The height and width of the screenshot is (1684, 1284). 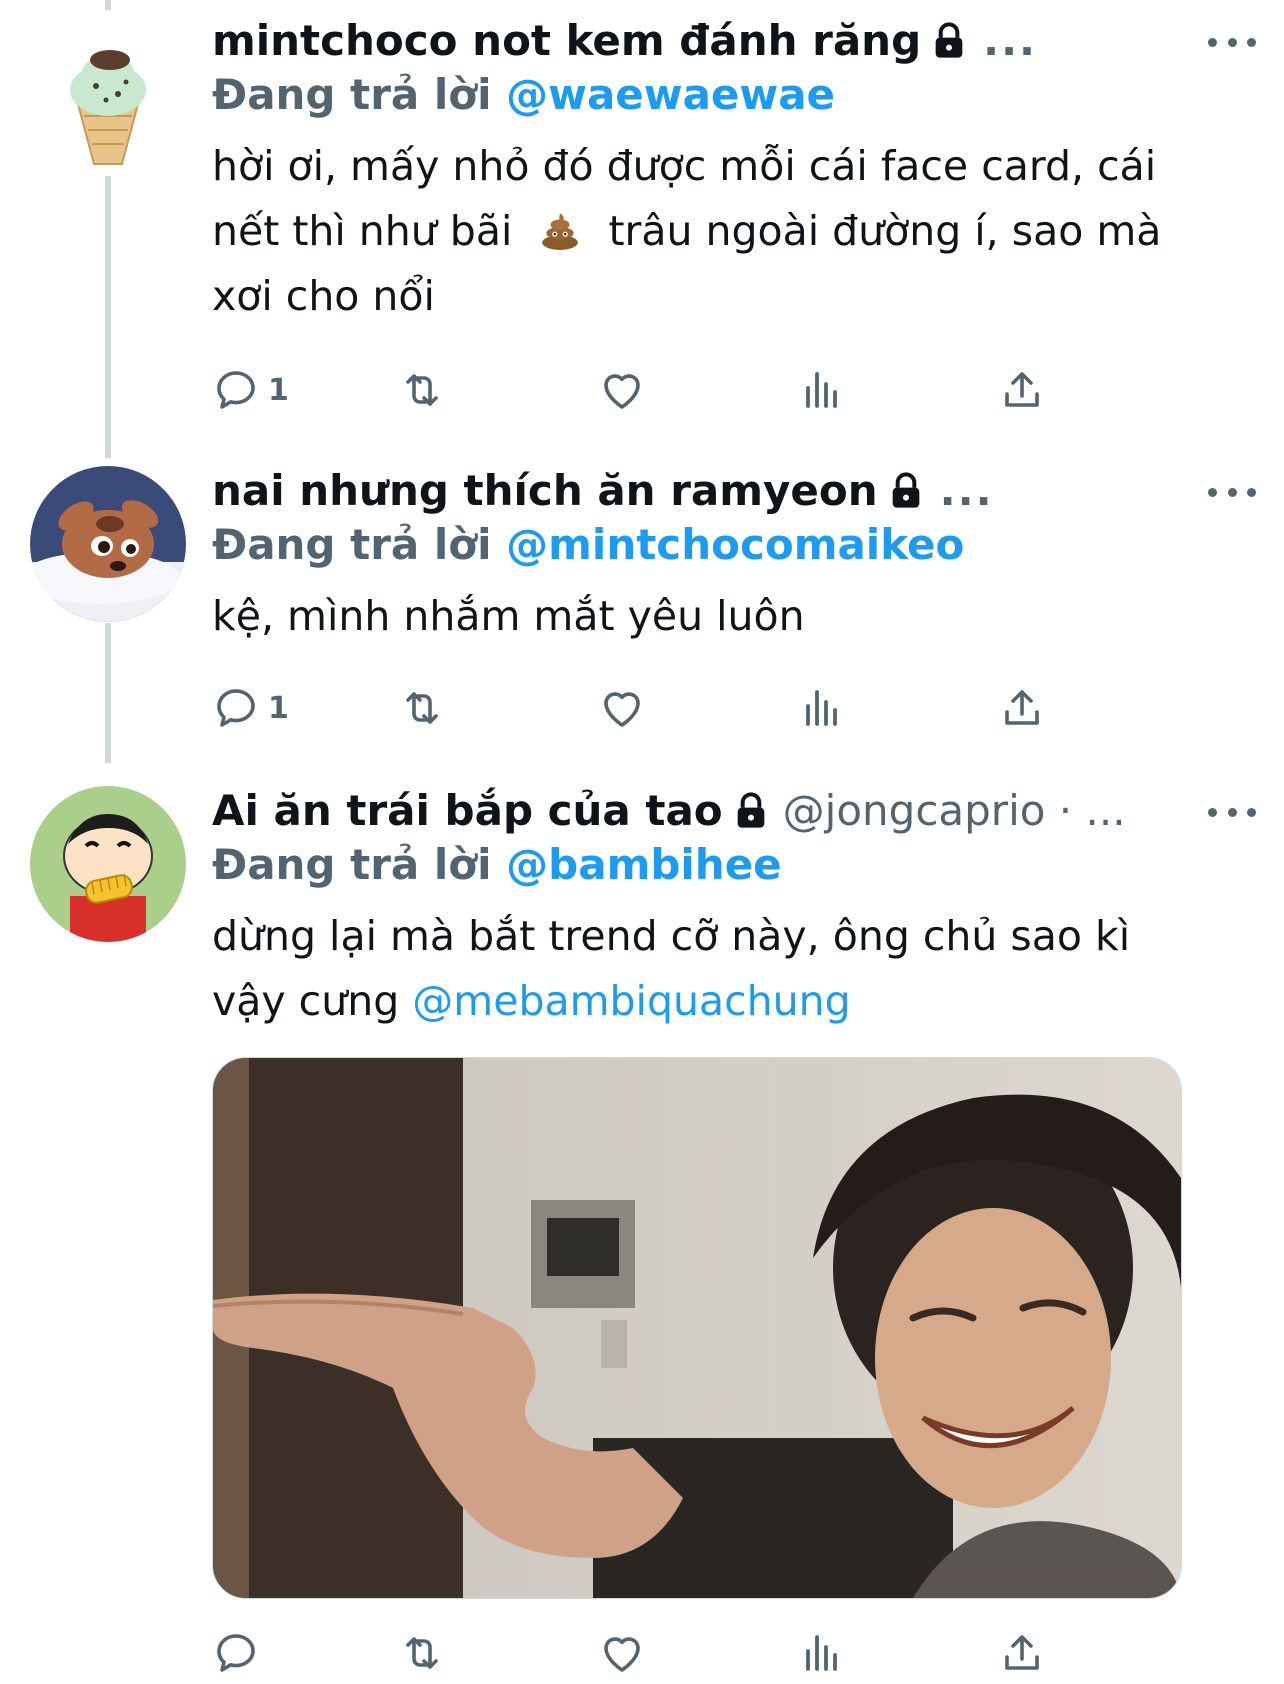 I want to click on tweet-text-line: kệ, mình nhắm mắt yêu luôn, so click(x=508, y=616).